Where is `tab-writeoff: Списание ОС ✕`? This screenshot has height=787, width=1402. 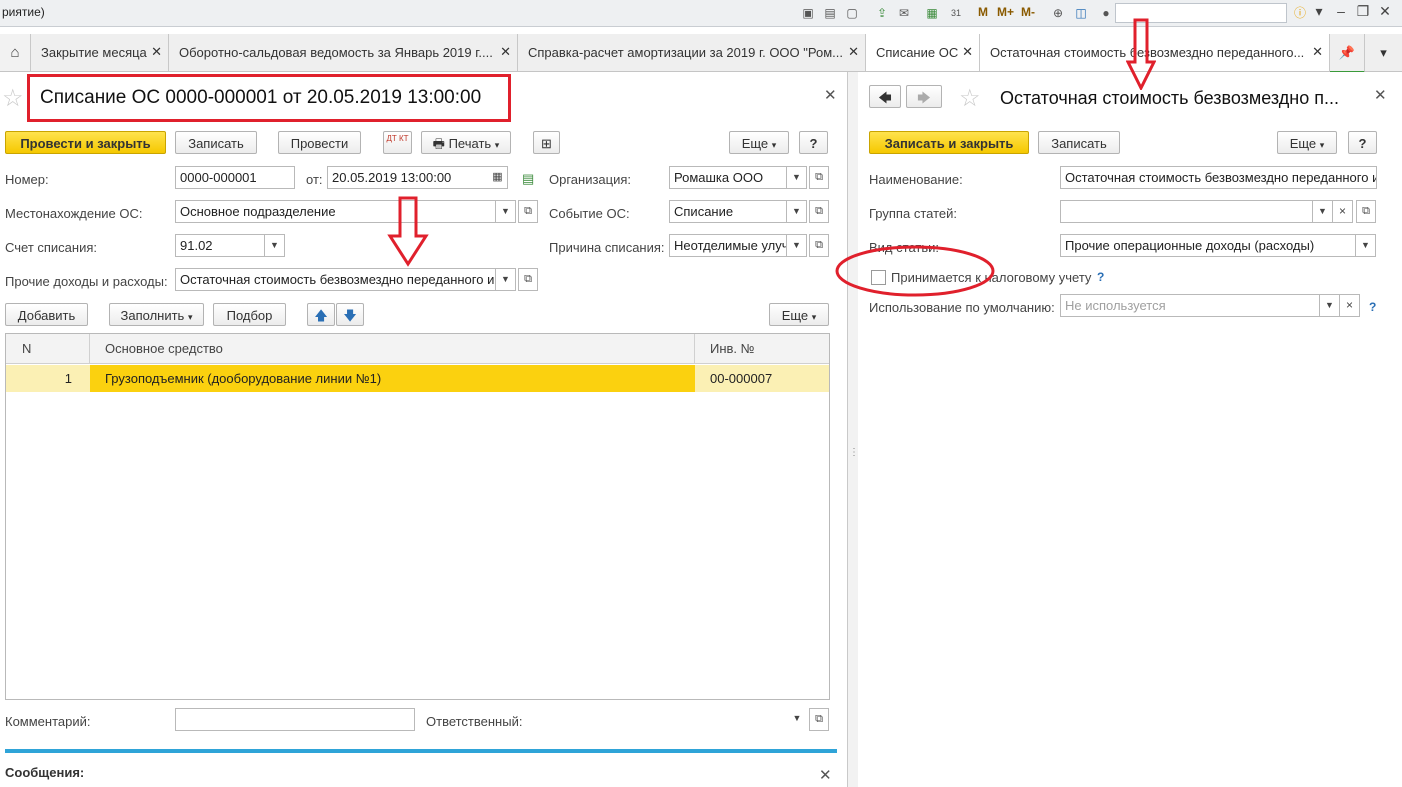
tab-writeoff: Списание ОС ✕ is located at coordinates (923, 52).